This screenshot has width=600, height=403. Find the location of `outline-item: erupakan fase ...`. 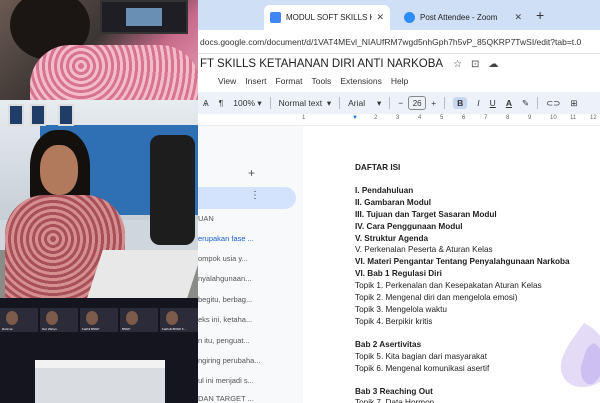

outline-item: erupakan fase ... is located at coordinates (226, 238).